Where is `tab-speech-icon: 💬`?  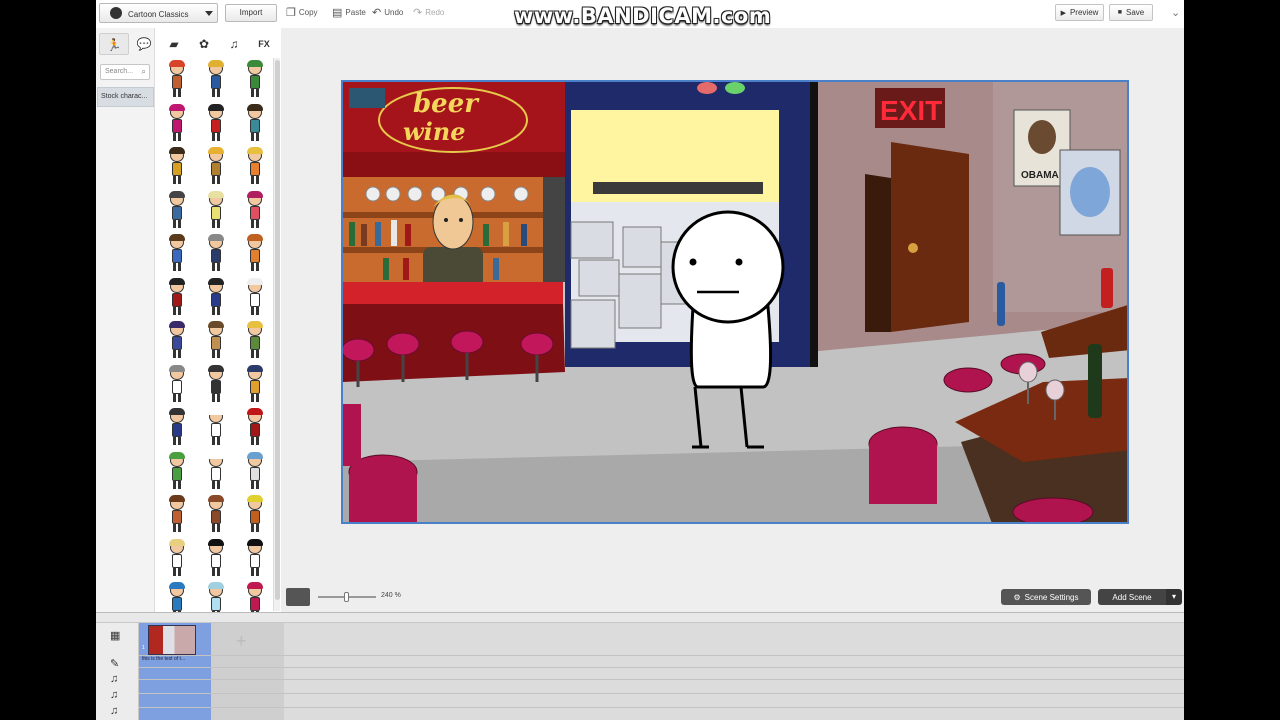
tab-speech-icon: 💬 is located at coordinates (144, 44).